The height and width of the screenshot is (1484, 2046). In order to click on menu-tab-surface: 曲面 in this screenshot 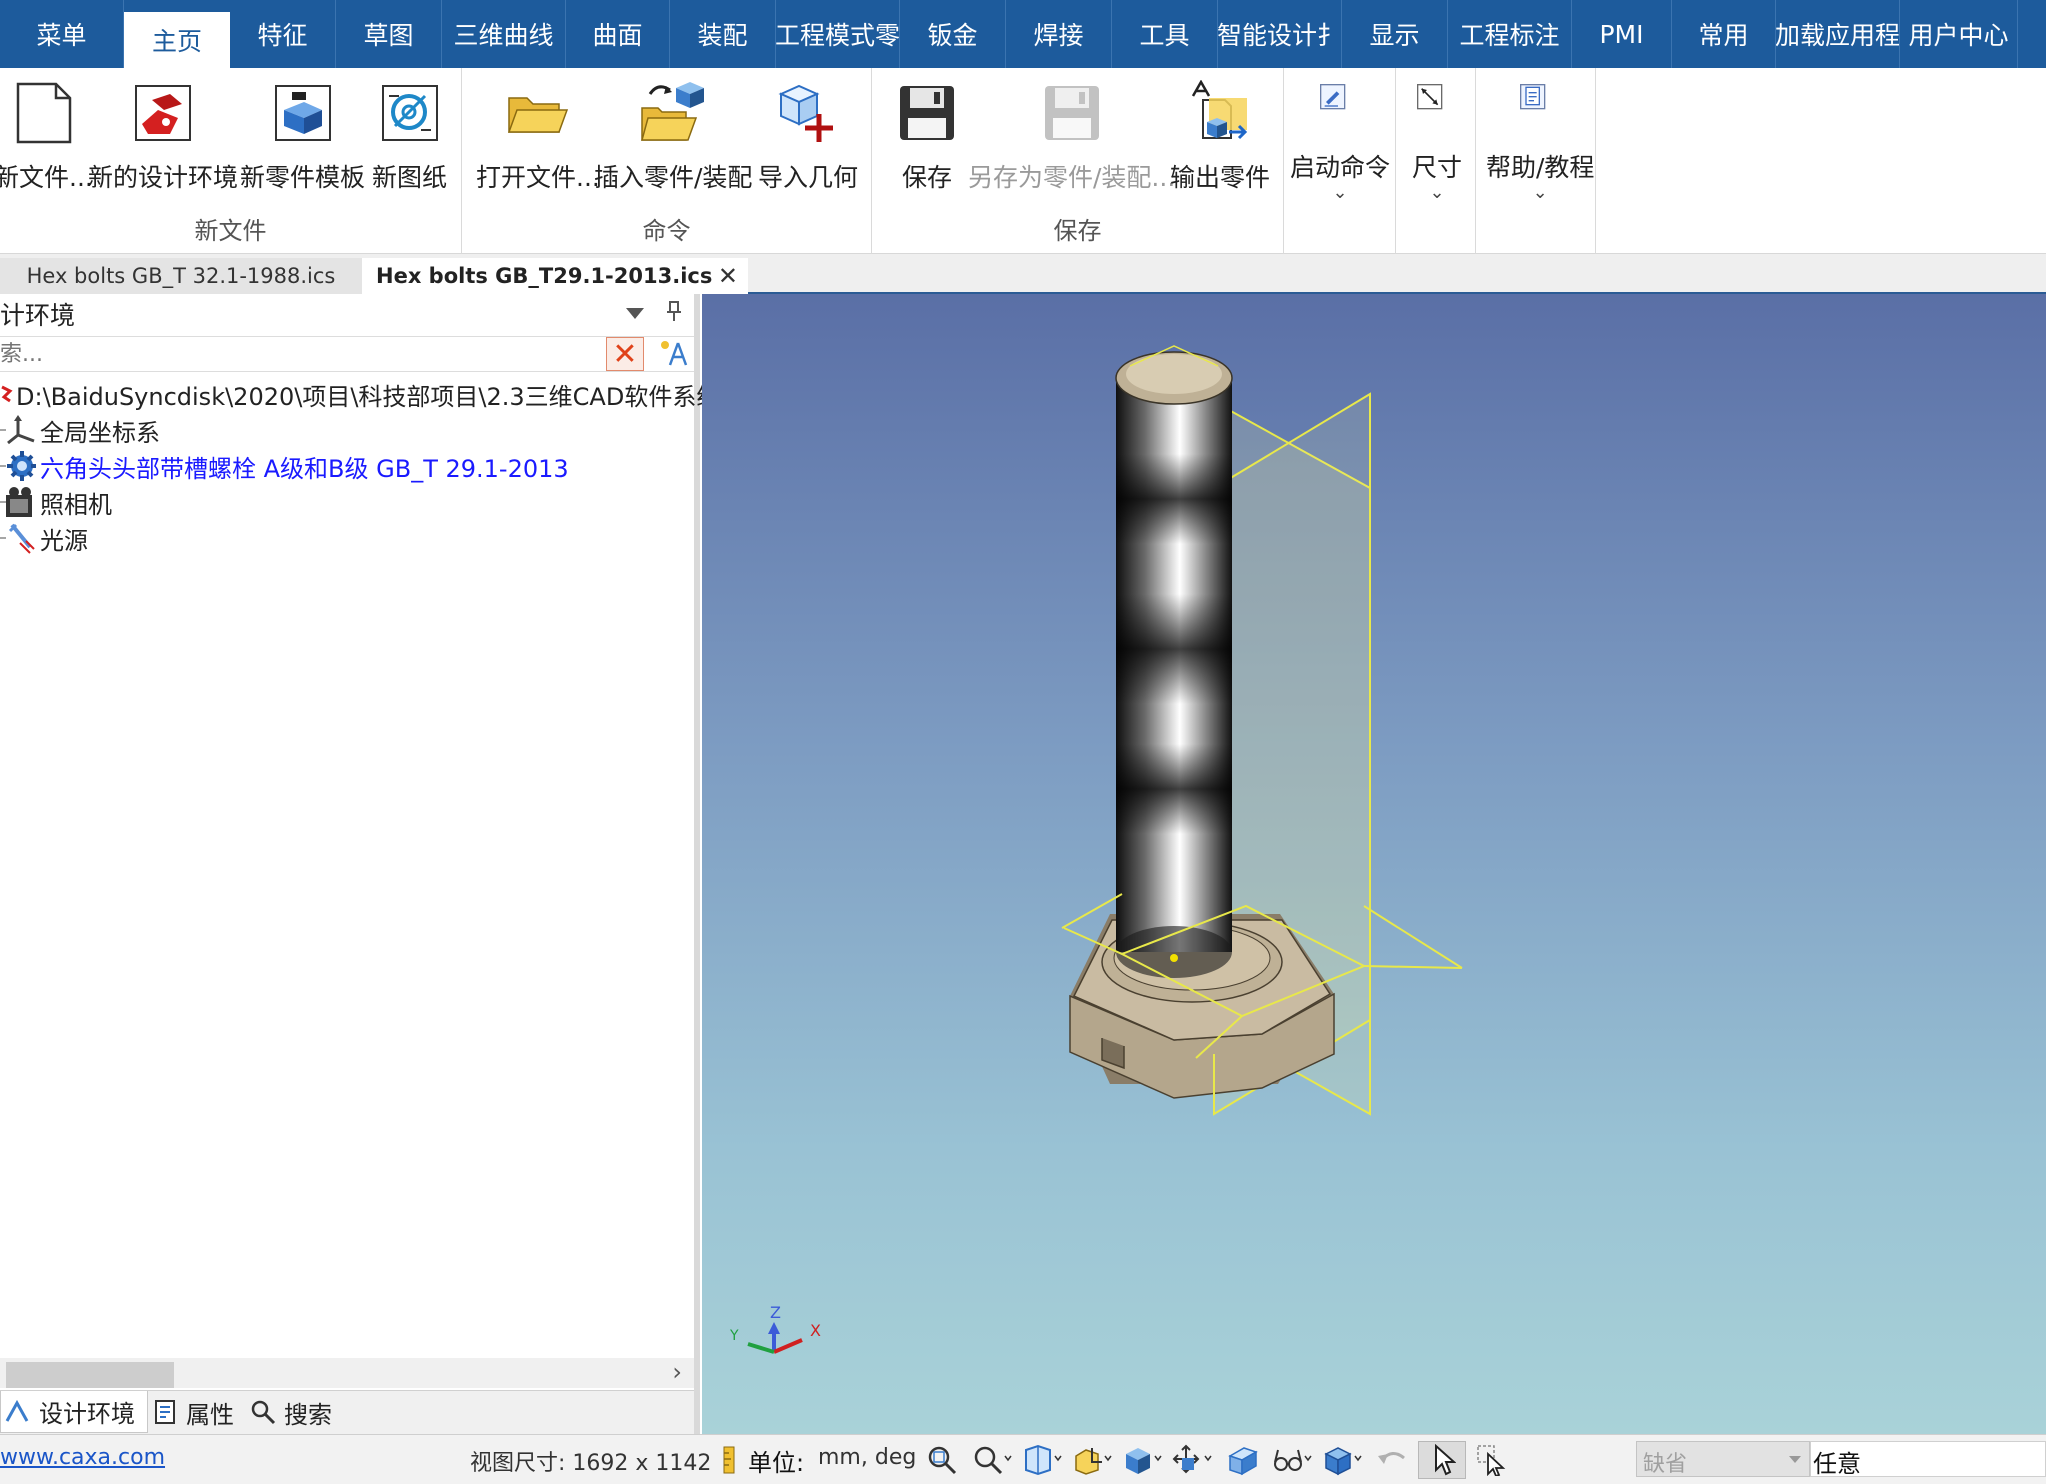, I will do `click(618, 34)`.